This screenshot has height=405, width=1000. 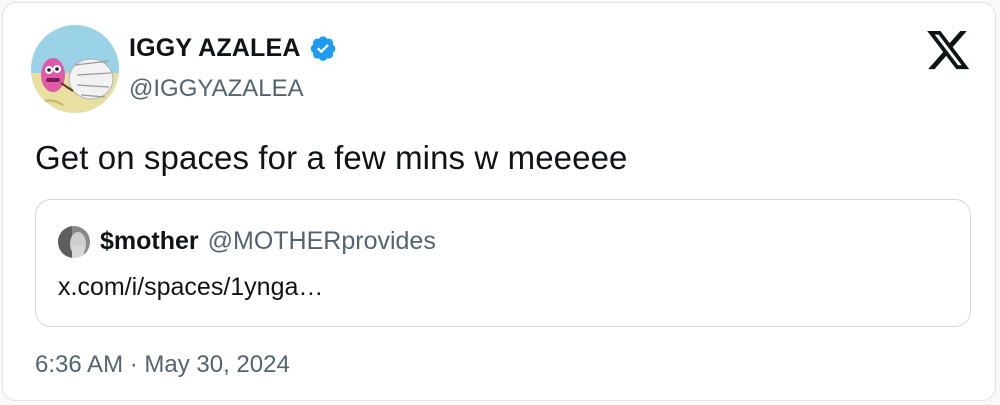 What do you see at coordinates (215, 48) in the screenshot?
I see `author-display-name: IGGY AZALEA` at bounding box center [215, 48].